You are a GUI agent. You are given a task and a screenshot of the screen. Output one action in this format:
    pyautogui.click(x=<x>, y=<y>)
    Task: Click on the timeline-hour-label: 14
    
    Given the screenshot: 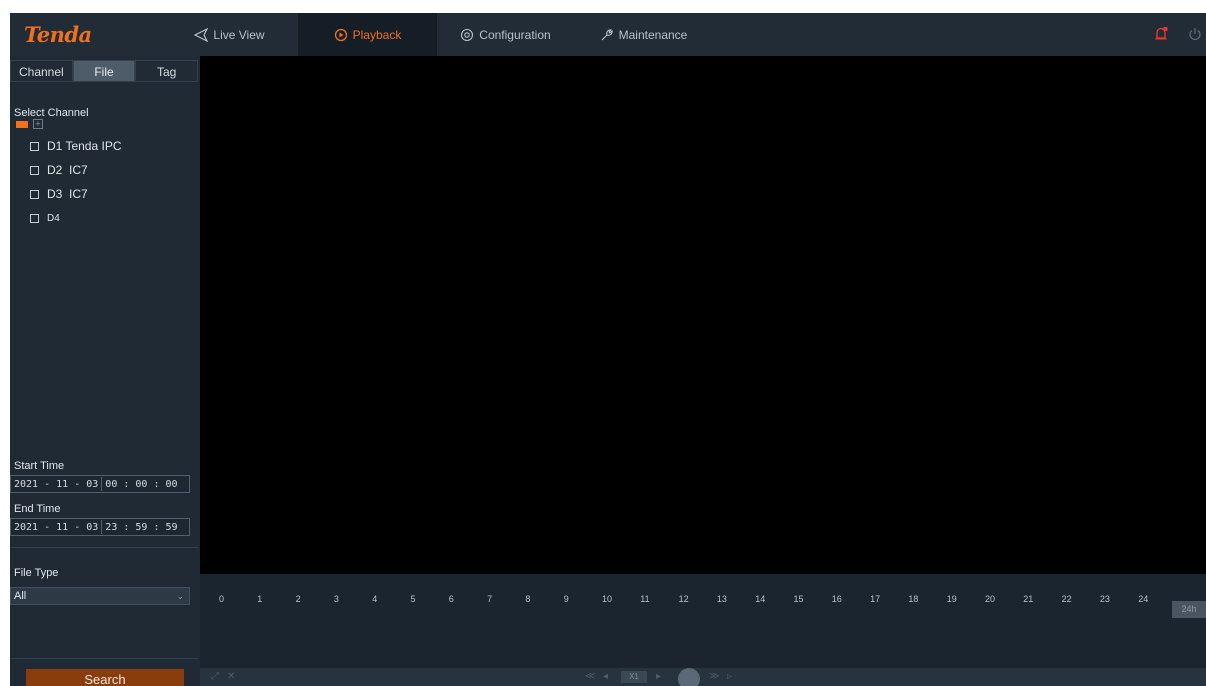 What is the action you would take?
    pyautogui.click(x=760, y=599)
    